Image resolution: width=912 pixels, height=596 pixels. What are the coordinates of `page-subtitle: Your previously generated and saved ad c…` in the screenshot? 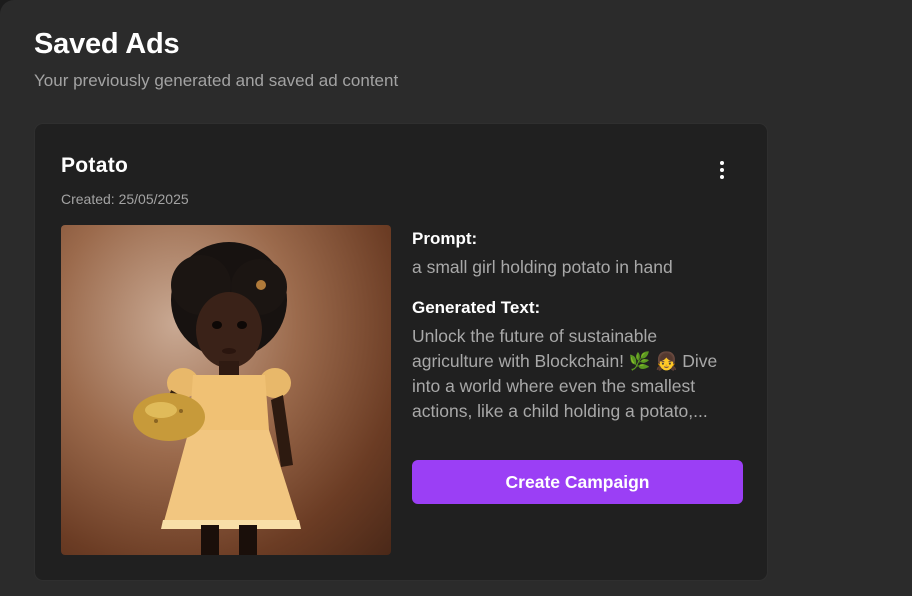 It's located at (216, 80).